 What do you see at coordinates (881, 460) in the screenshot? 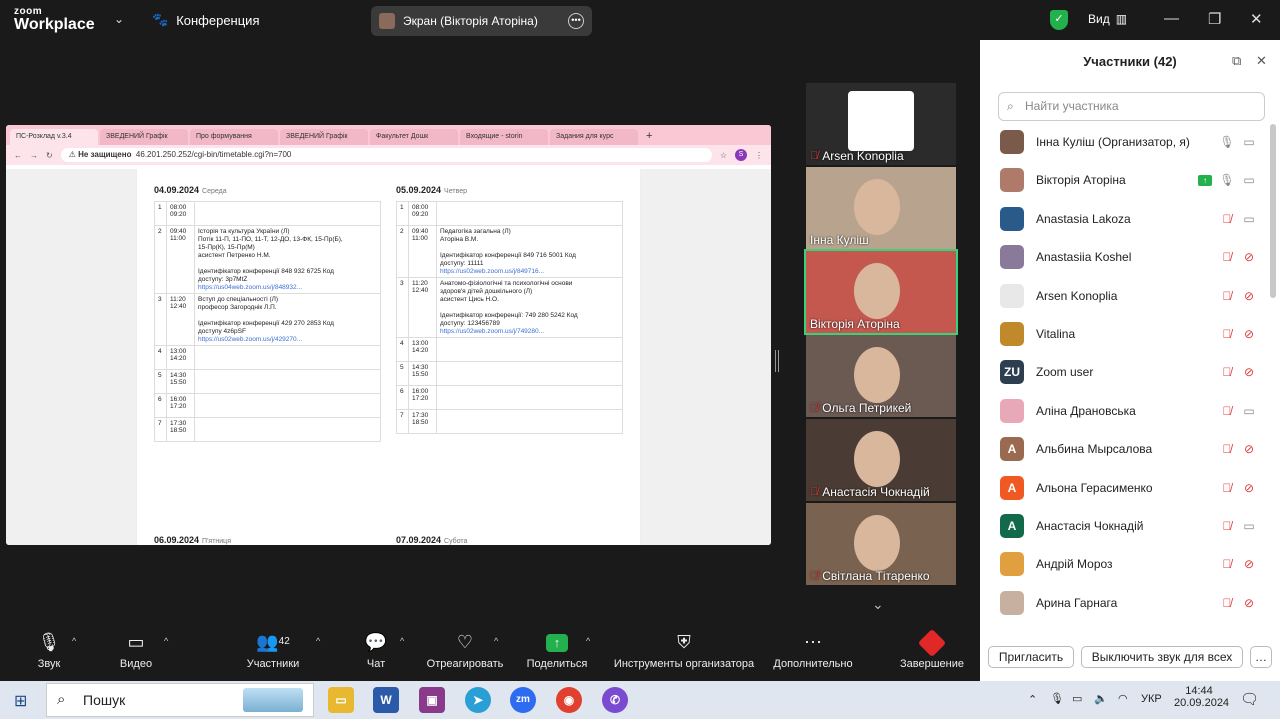
I see `video-tile: 🎙̸ Анастасія Чокнадій` at bounding box center [881, 460].